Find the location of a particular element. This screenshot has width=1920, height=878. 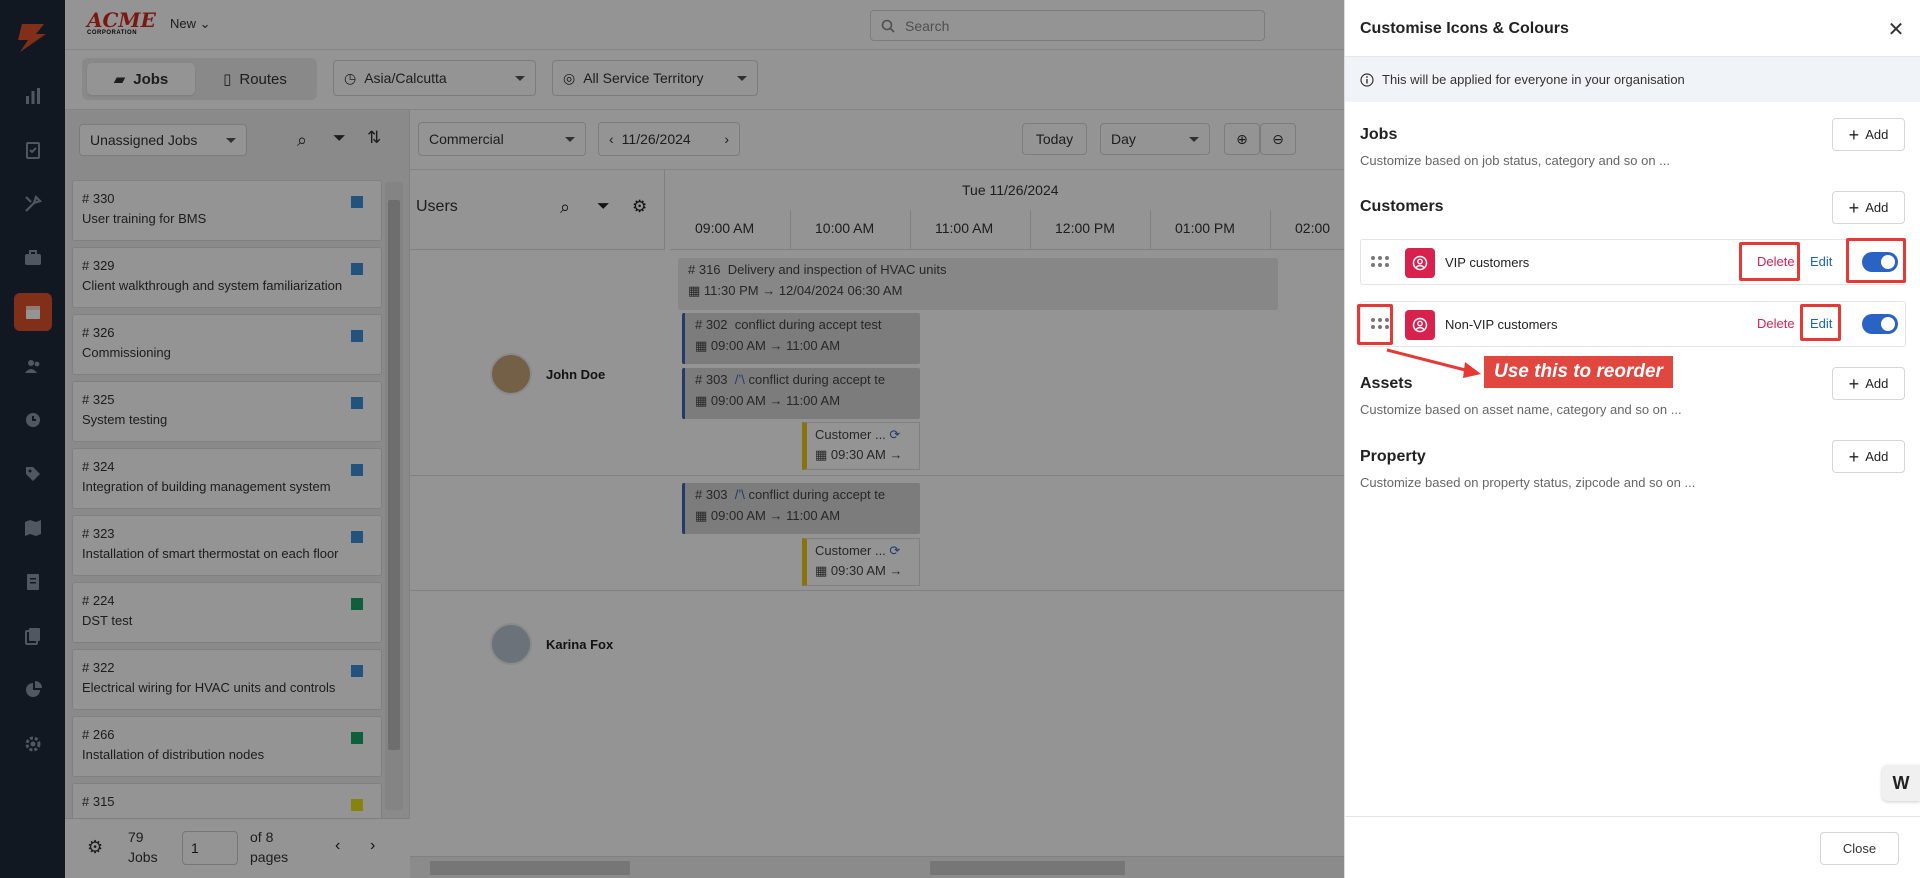

highlight-toggle is located at coordinates (1876, 260).